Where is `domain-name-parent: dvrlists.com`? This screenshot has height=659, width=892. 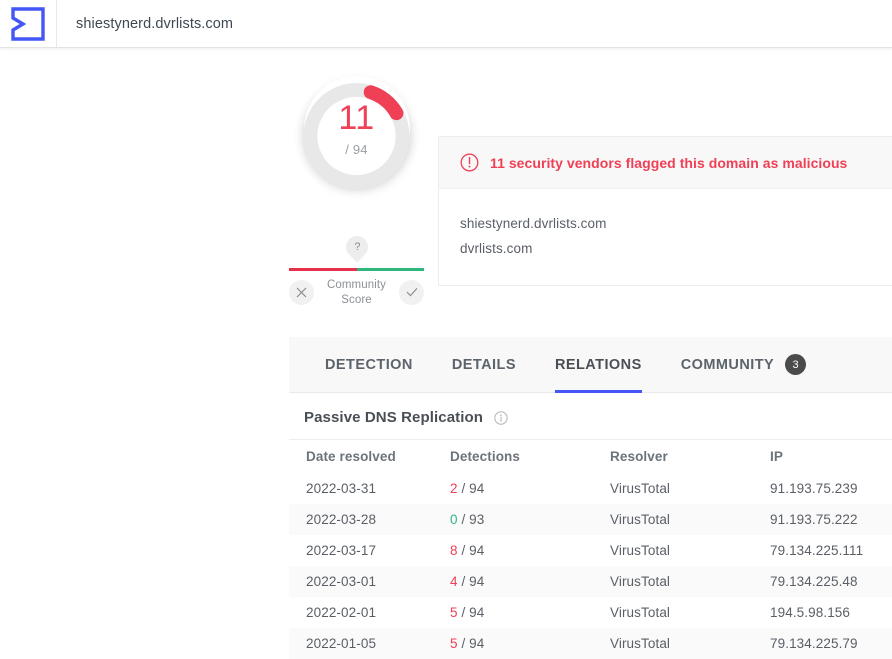 domain-name-parent: dvrlists.com is located at coordinates (496, 248).